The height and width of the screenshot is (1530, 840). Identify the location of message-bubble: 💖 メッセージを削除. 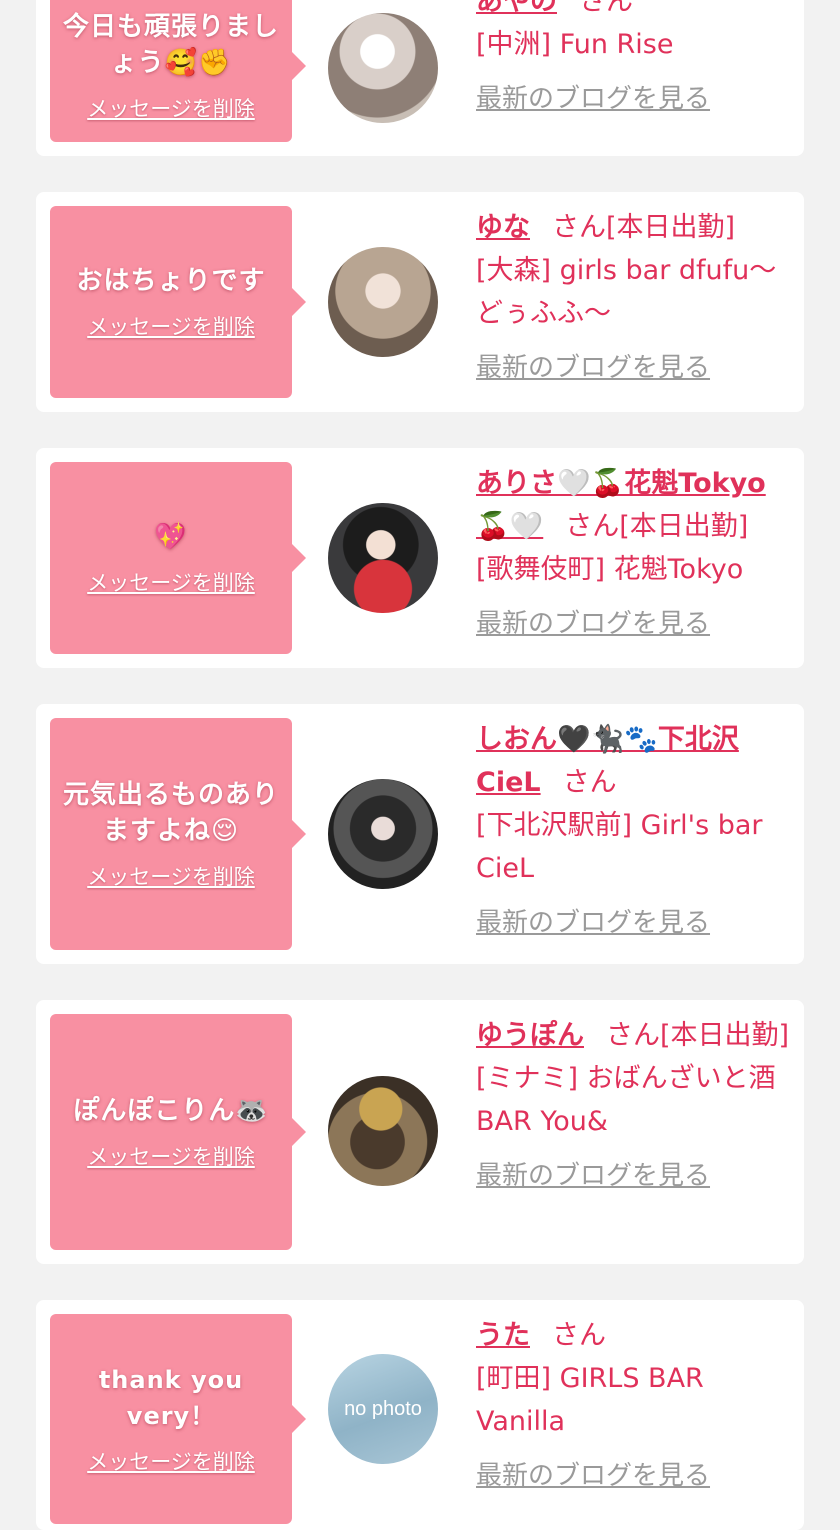
(178, 558).